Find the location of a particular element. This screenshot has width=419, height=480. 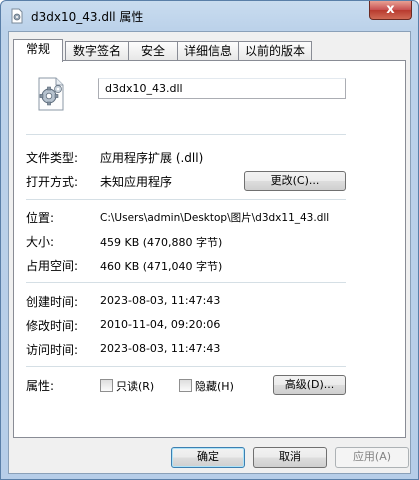

dll-settings-file-icon is located at coordinates (51, 94).